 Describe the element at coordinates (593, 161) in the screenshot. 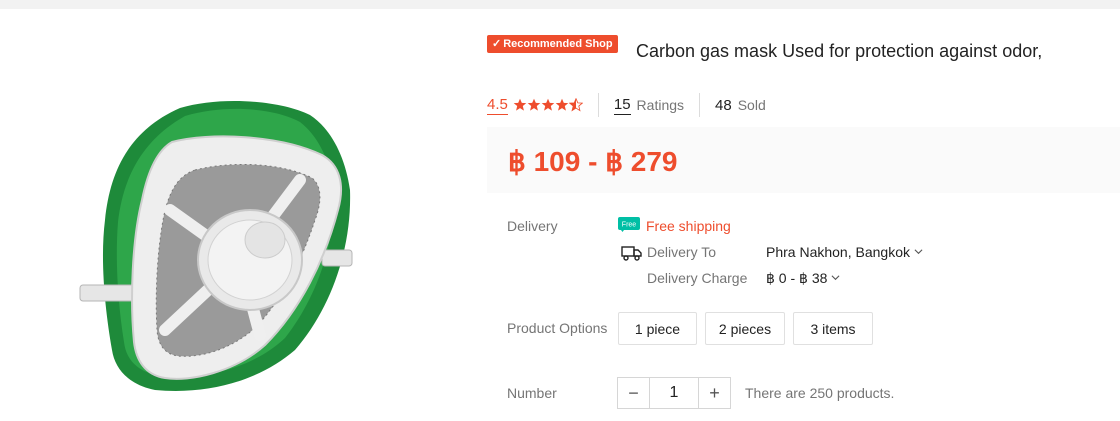

I see `price-range: ฿ 109 - ฿ 279` at that location.